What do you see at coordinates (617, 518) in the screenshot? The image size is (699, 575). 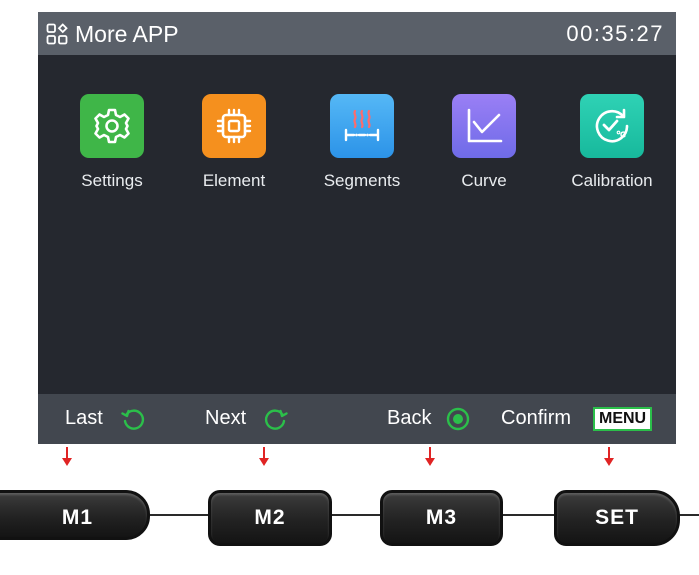 I see `key-set: SET` at bounding box center [617, 518].